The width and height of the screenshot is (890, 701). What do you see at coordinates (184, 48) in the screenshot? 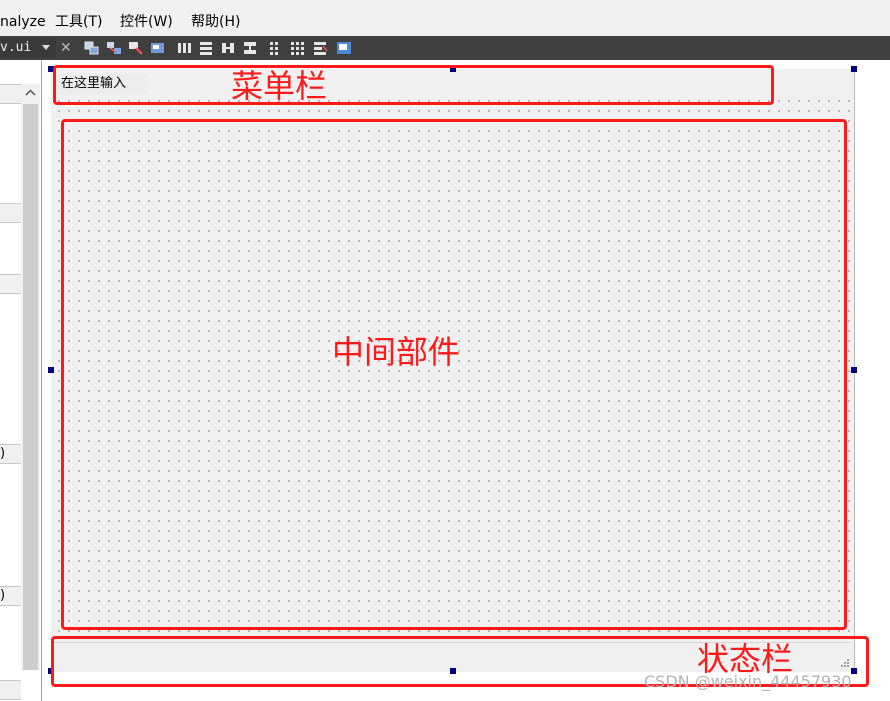
I see `layout-horizontal-icon` at bounding box center [184, 48].